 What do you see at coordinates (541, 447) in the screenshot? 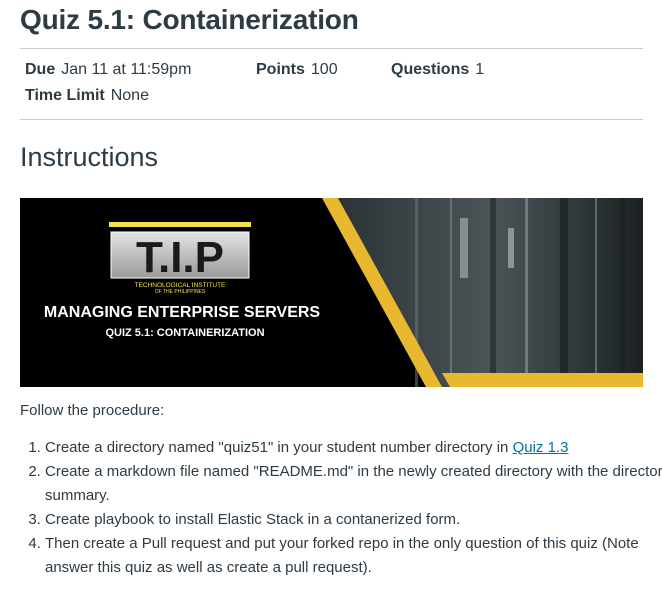
I see `quiz-1-3-link: Quiz 1.3` at bounding box center [541, 447].